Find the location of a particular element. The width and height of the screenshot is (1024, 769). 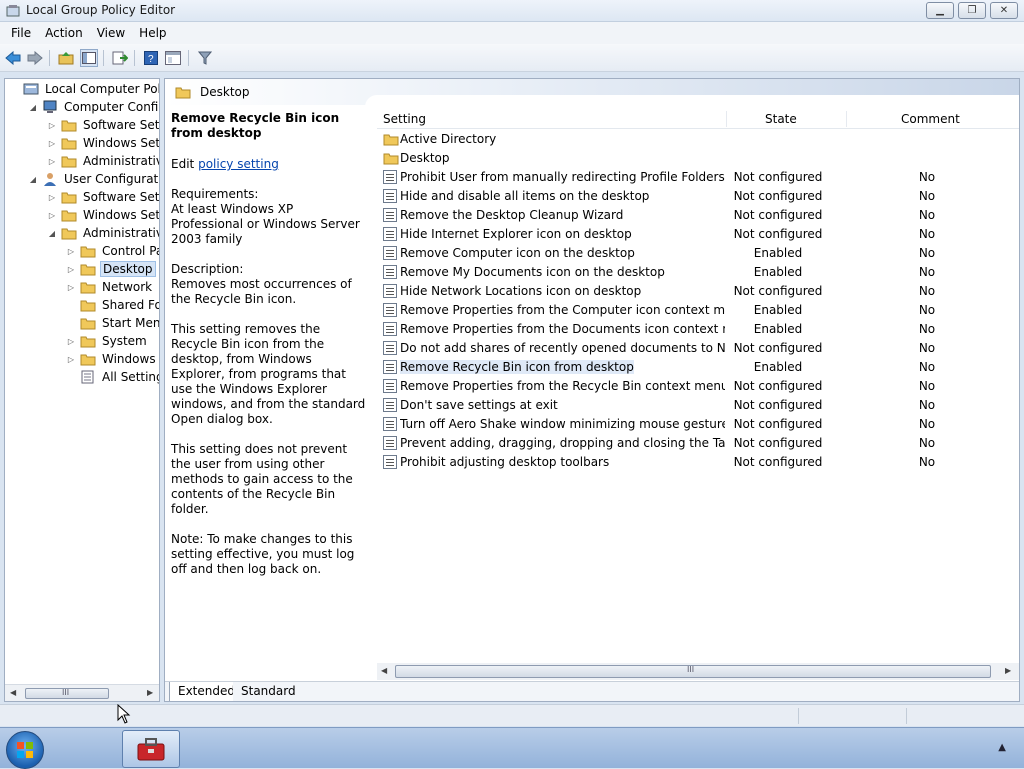

tree-node: ◢ Administrative Te is located at coordinates (103, 233).